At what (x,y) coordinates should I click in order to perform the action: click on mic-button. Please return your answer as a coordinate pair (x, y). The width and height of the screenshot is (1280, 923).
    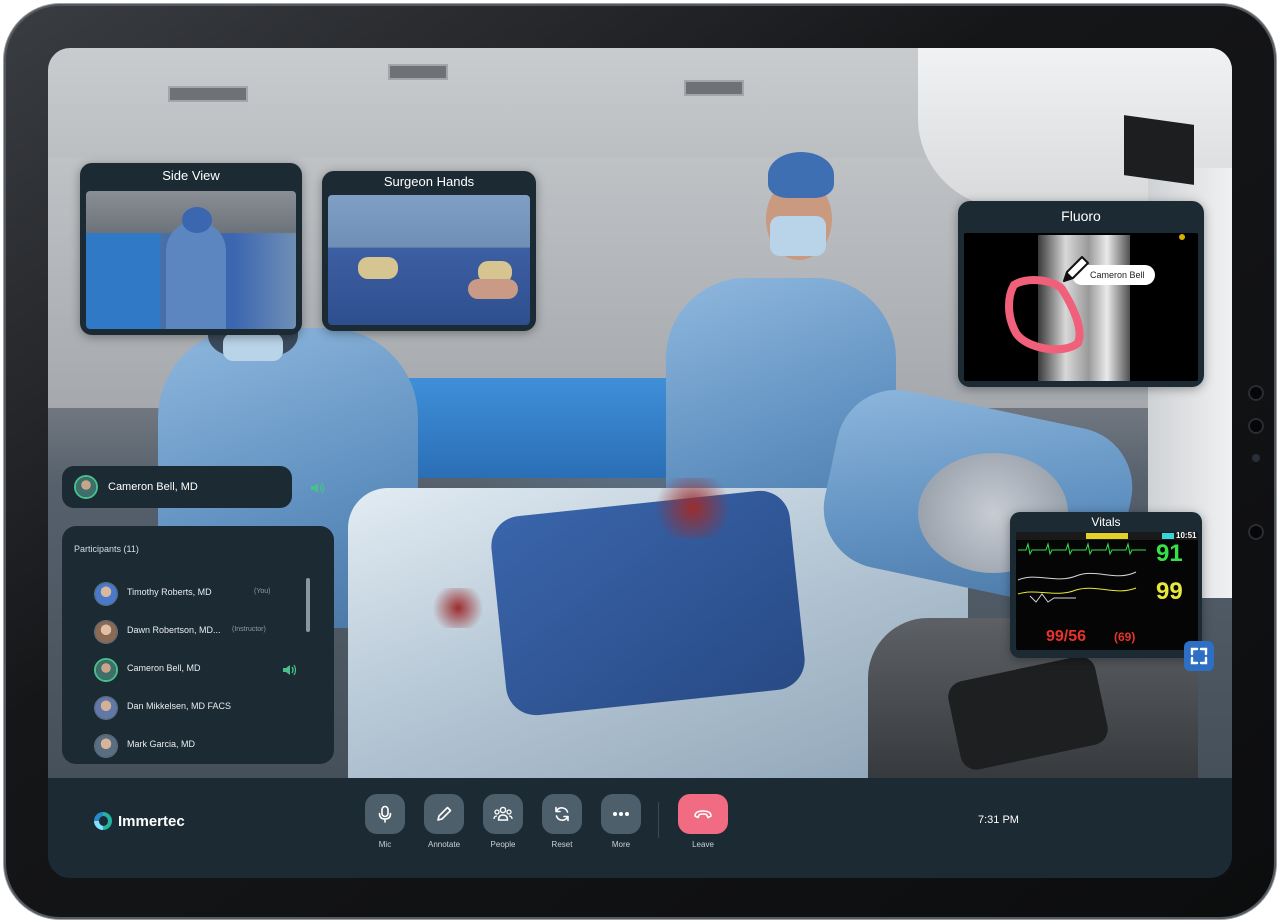
    Looking at the image, I should click on (385, 814).